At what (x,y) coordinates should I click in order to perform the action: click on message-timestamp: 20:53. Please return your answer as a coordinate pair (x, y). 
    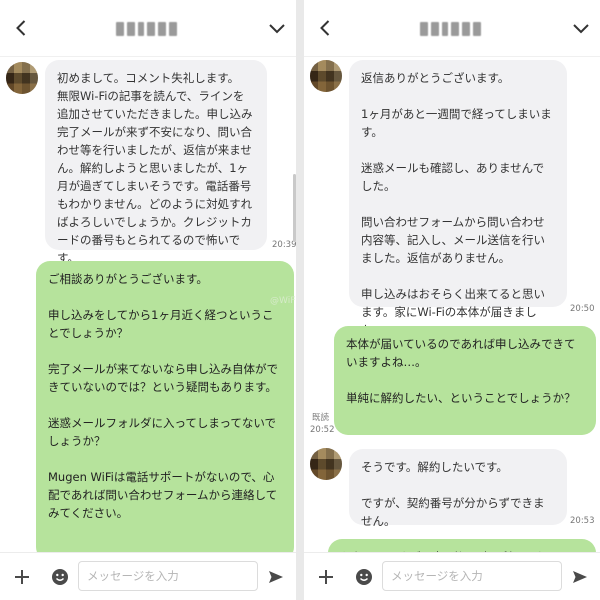
    Looking at the image, I should click on (582, 521).